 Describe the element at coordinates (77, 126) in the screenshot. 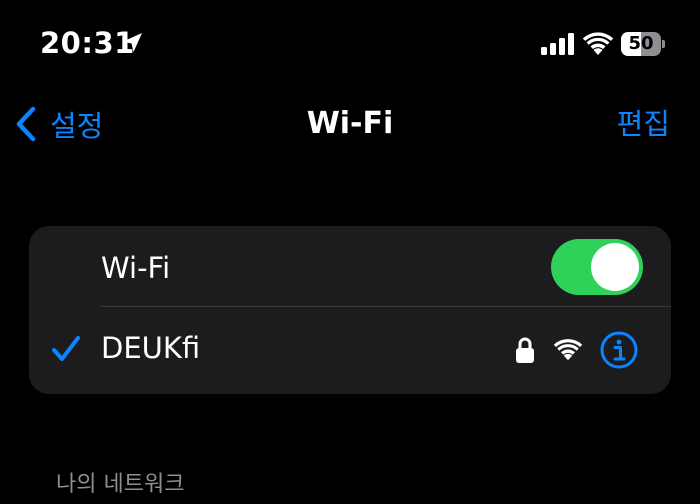

I see `back-label: 설정` at that location.